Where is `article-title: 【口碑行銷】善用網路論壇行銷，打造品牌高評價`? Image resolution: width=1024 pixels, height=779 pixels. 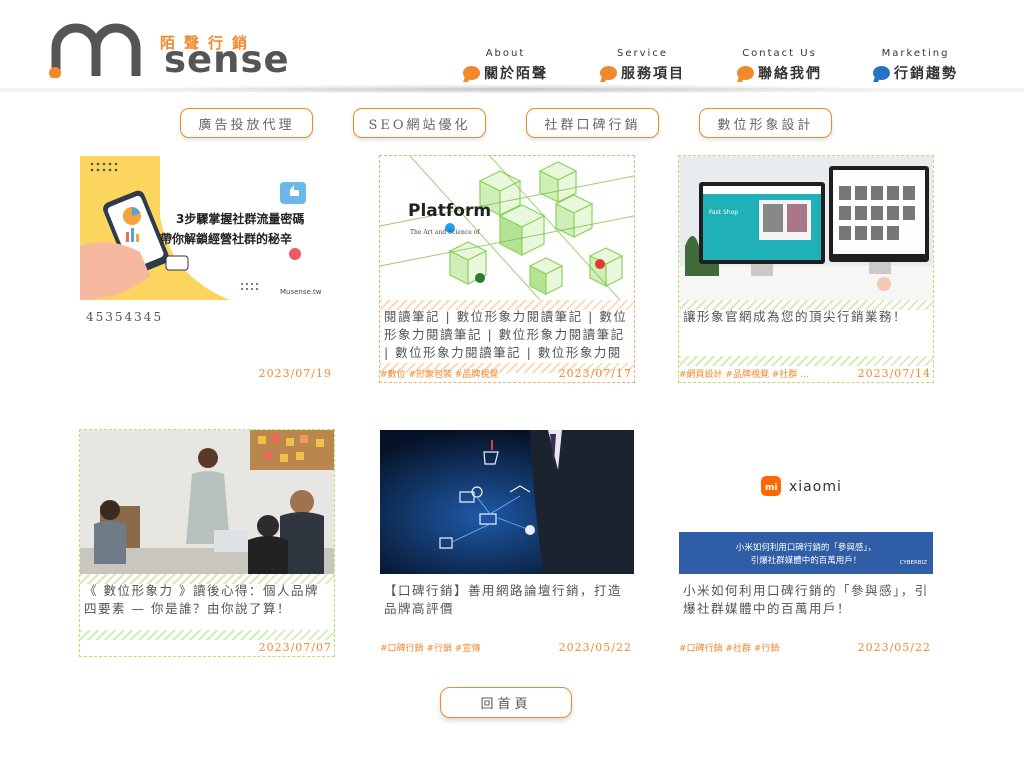 article-title: 【口碑行銷】善用網路論壇行銷，打造品牌高評價 is located at coordinates (508, 600).